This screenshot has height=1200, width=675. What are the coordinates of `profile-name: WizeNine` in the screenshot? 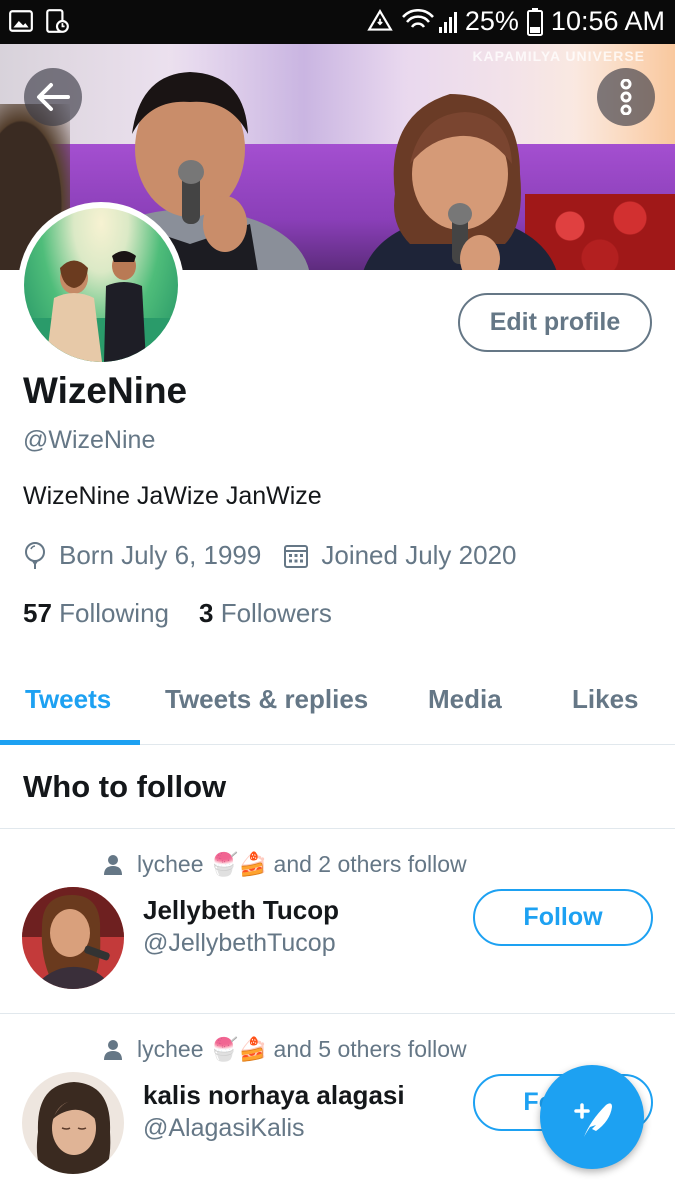 It's located at (105, 390).